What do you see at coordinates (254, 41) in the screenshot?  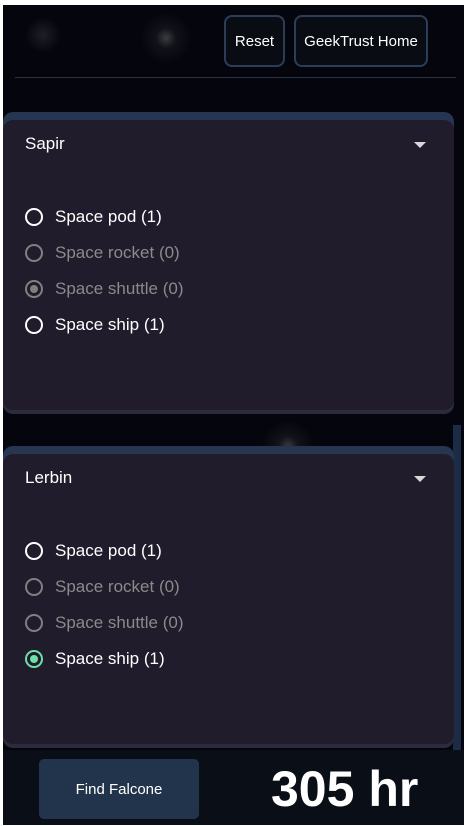 I see `reset-button: Reset` at bounding box center [254, 41].